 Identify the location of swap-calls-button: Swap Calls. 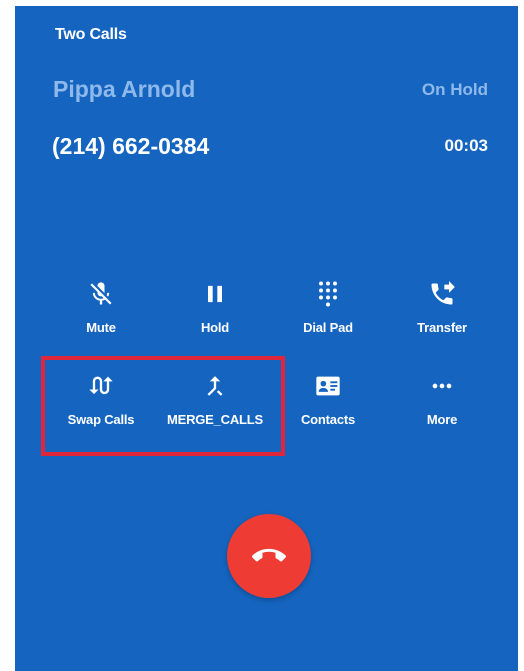
(101, 399).